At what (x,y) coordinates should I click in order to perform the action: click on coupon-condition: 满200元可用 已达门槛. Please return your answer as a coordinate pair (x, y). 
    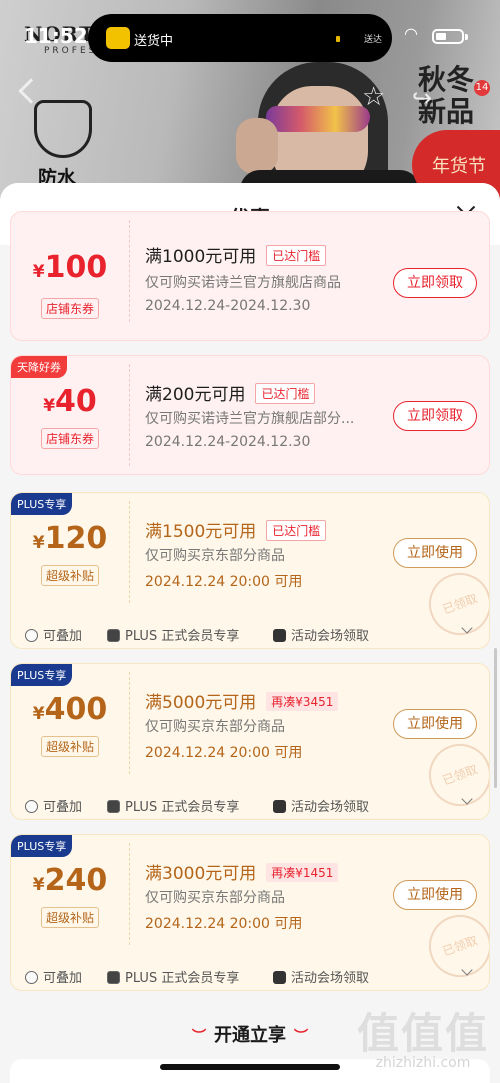
    Looking at the image, I should click on (230, 392).